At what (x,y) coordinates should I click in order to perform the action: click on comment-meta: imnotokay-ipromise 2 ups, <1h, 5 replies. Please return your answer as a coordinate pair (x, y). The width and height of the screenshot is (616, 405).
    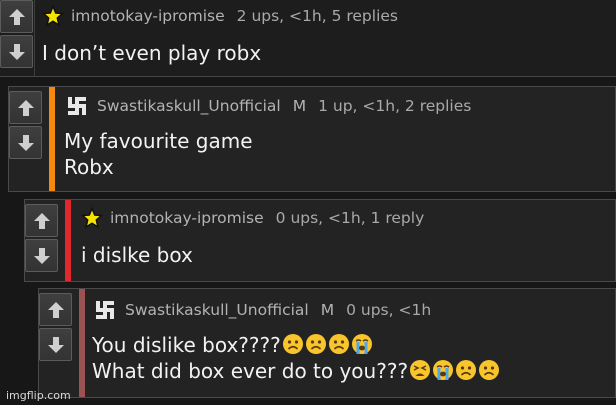
    Looking at the image, I should click on (220, 16).